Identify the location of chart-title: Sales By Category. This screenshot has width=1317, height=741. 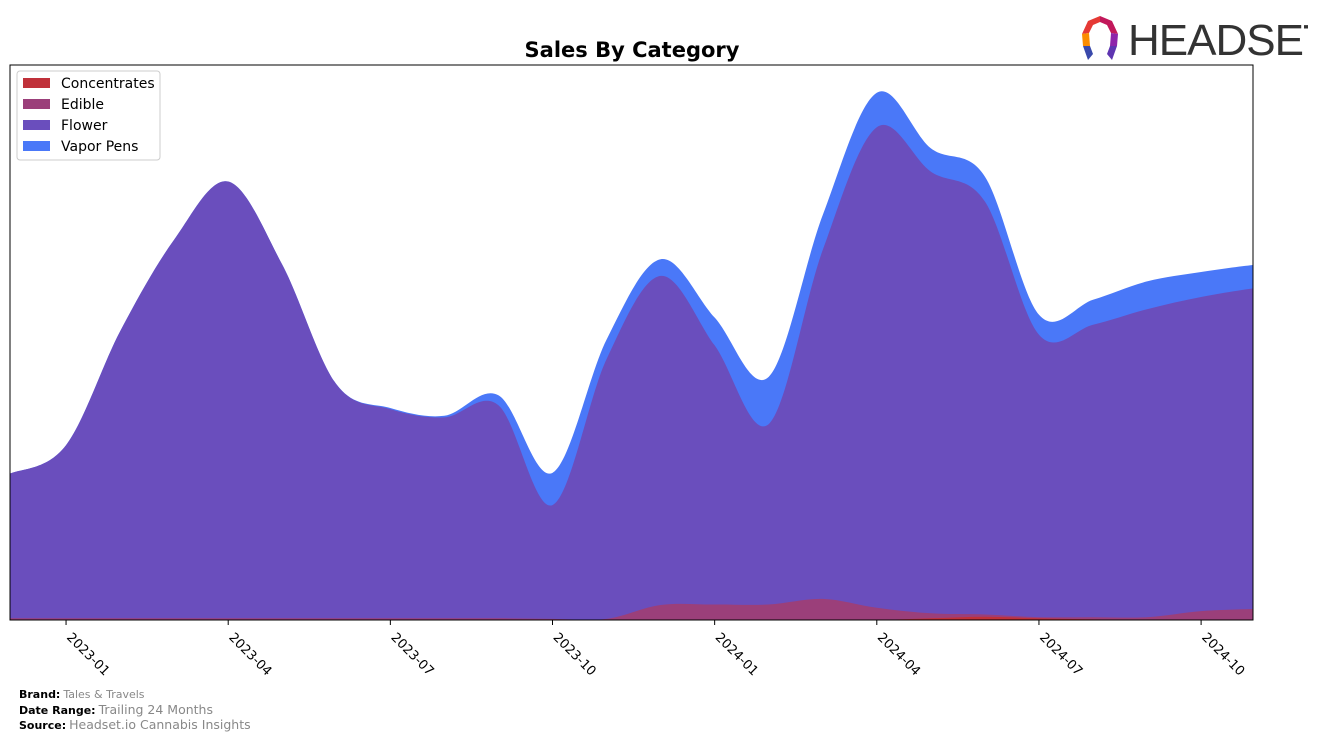
(632, 50).